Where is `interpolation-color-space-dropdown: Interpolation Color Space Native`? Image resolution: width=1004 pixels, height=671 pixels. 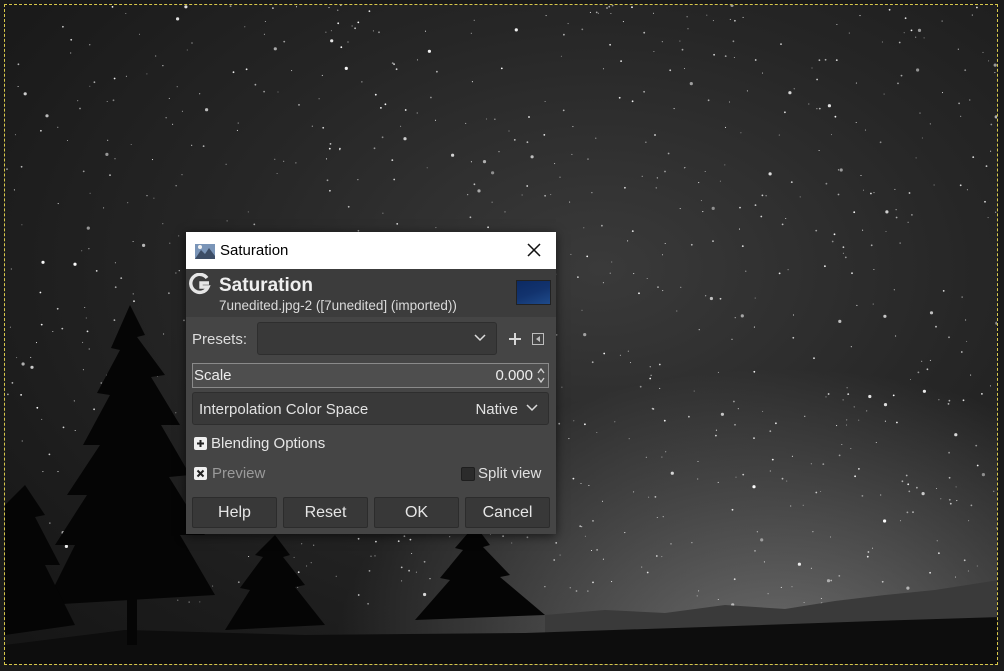 interpolation-color-space-dropdown: Interpolation Color Space Native is located at coordinates (370, 408).